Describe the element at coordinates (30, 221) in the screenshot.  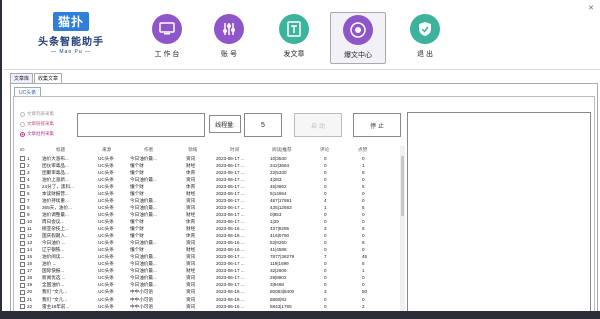
I see `cell-id: 10` at that location.